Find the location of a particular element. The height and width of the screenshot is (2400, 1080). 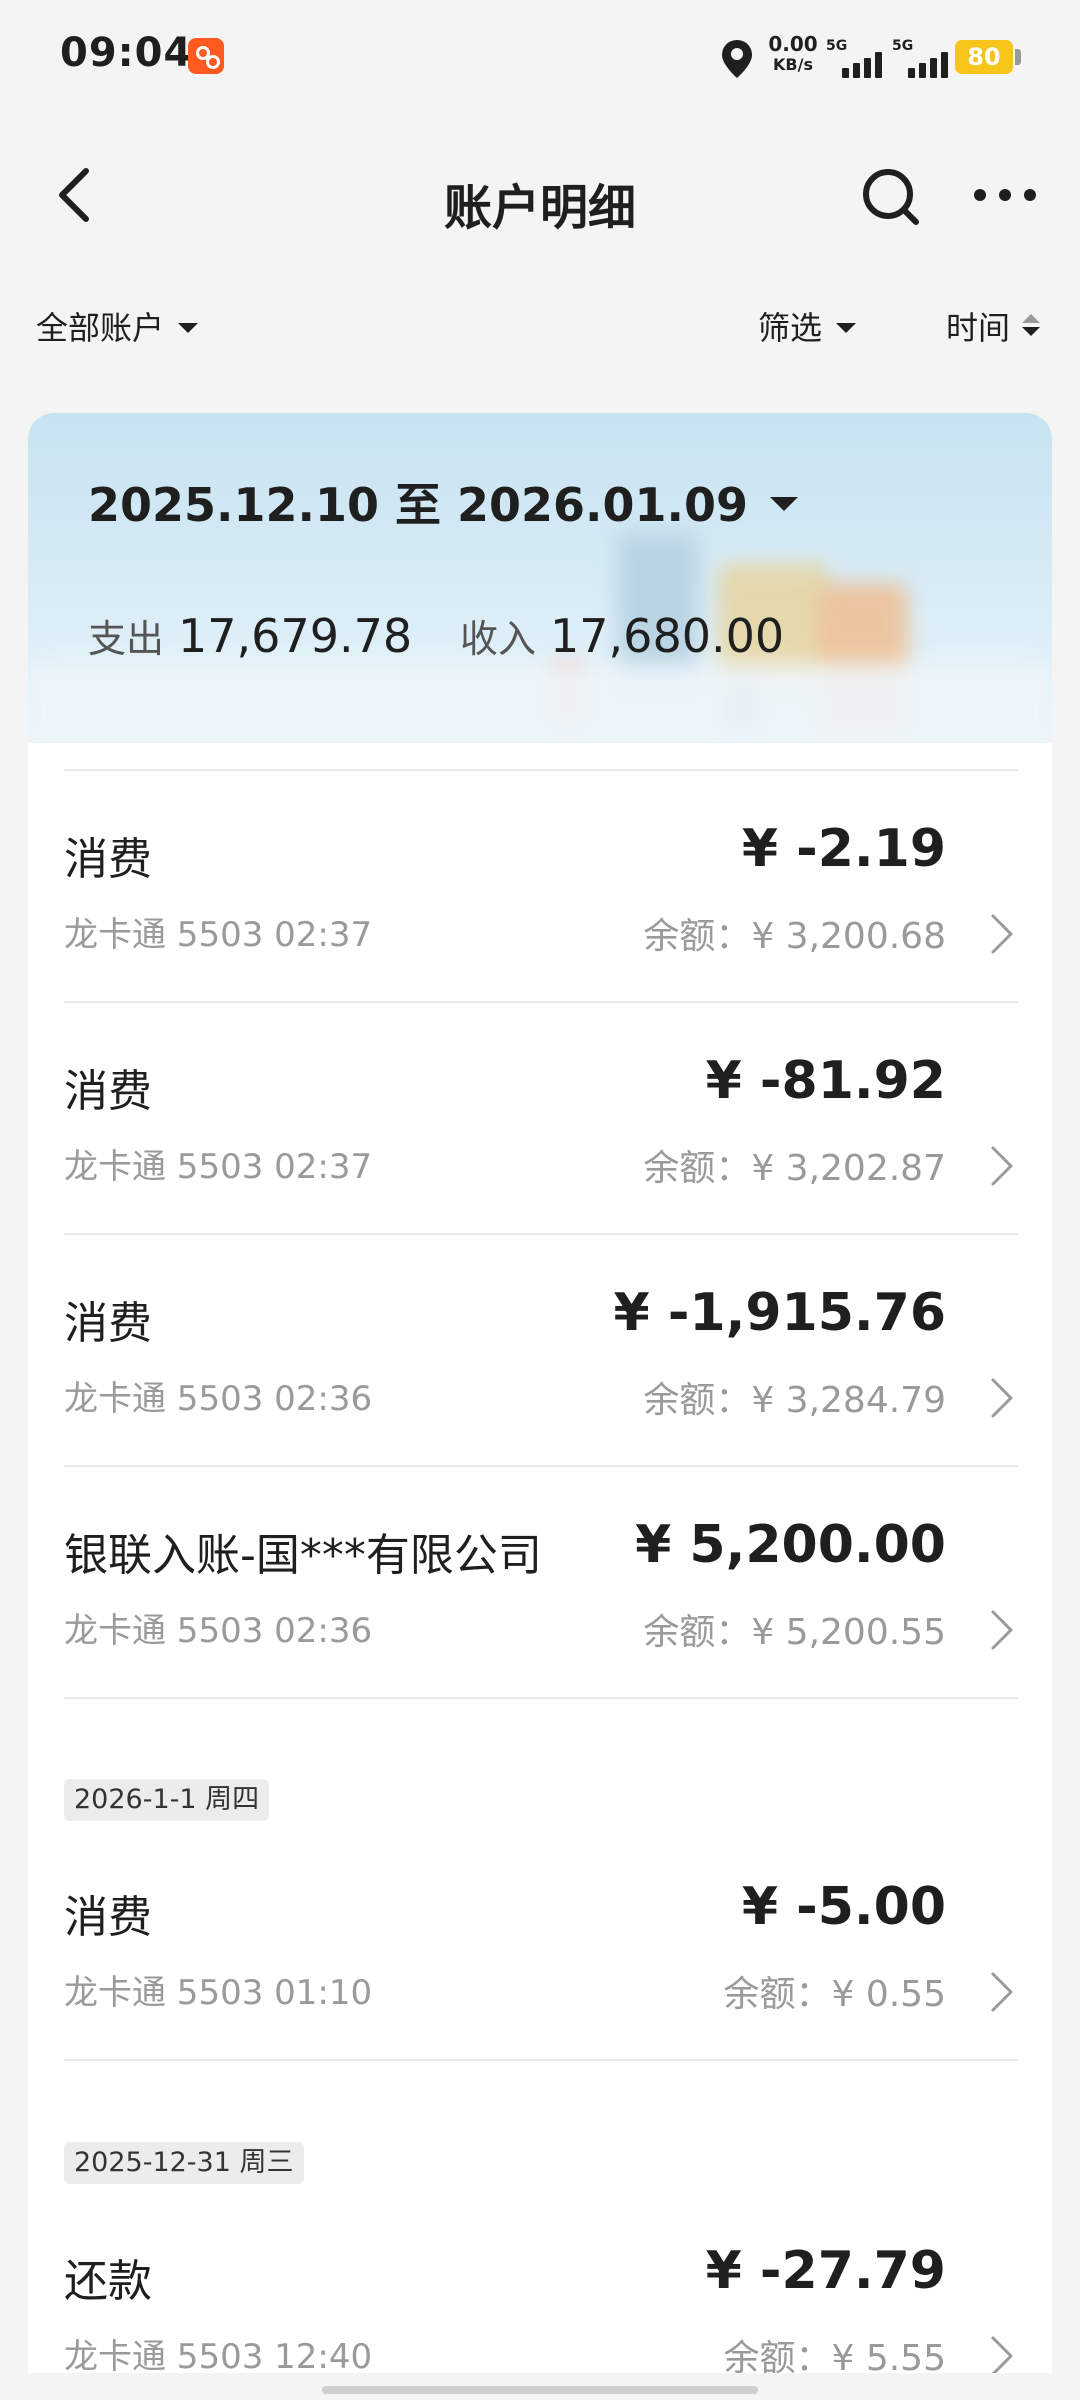

income-summary: 收入 17,680.00 is located at coordinates (622, 635).